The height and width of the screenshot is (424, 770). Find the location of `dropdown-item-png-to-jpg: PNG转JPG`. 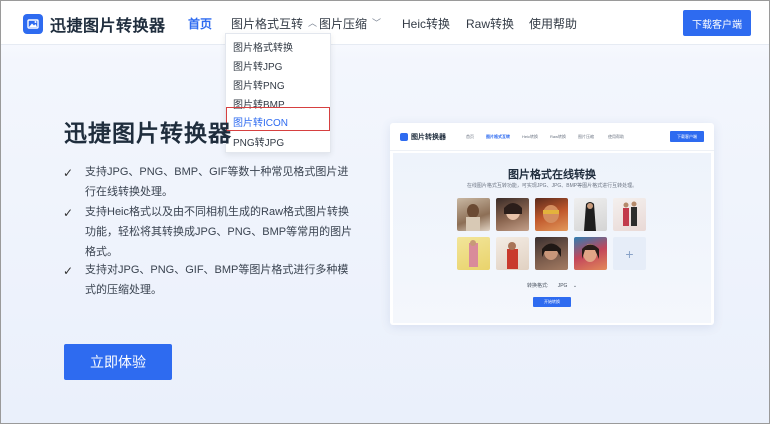

dropdown-item-png-to-jpg: PNG转JPG is located at coordinates (258, 141).